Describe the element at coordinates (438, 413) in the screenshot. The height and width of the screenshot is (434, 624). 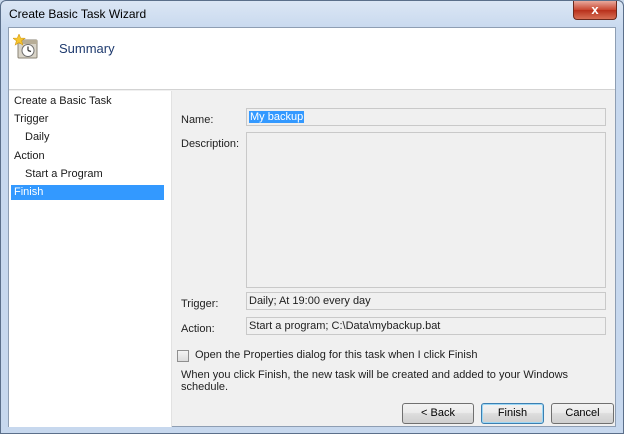
I see `back-button: < Back` at that location.